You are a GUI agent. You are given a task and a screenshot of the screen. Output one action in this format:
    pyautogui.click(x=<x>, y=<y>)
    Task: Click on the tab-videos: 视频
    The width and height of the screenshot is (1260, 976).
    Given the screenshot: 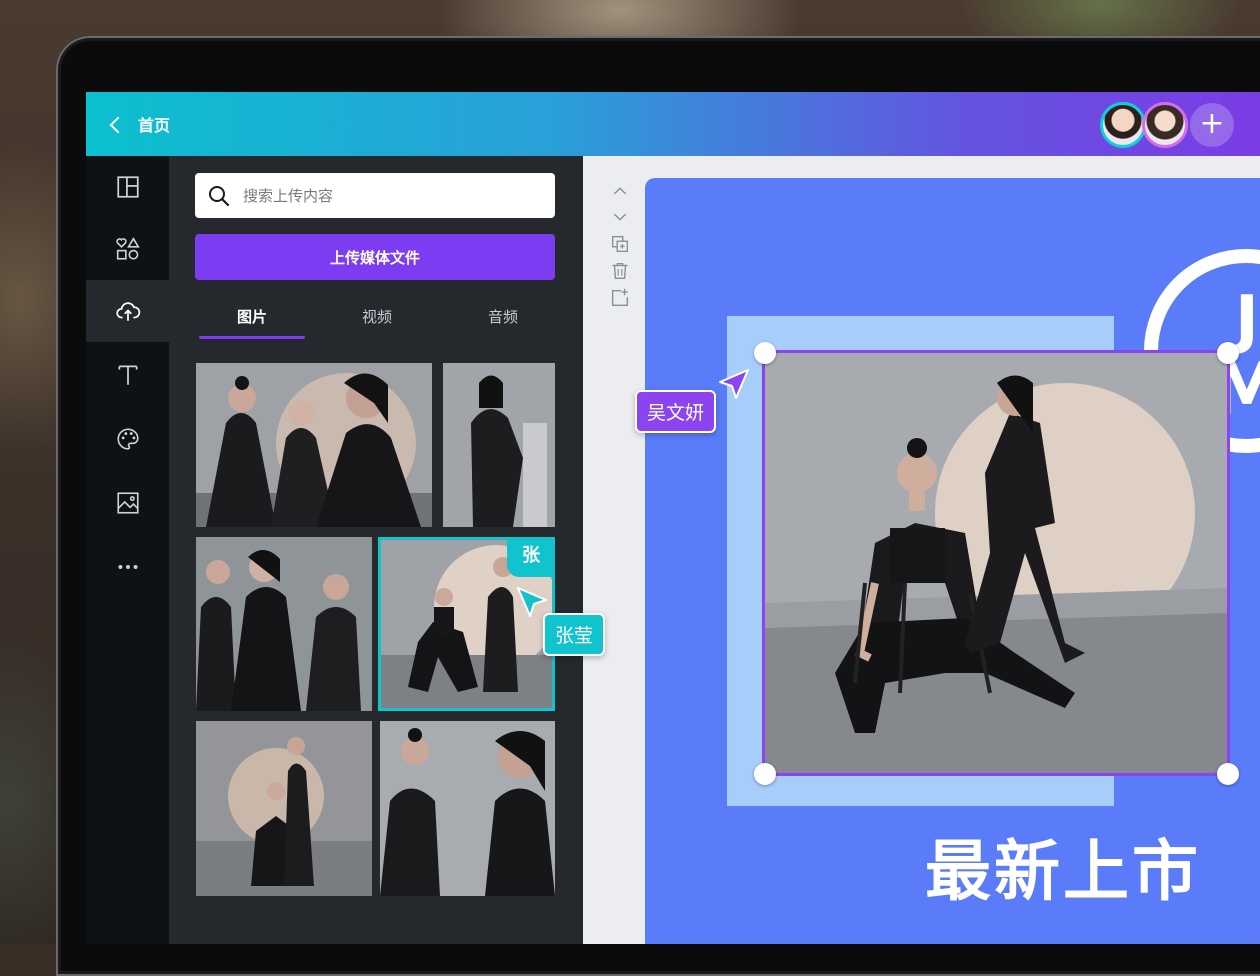 What is the action you would take?
    pyautogui.click(x=377, y=316)
    